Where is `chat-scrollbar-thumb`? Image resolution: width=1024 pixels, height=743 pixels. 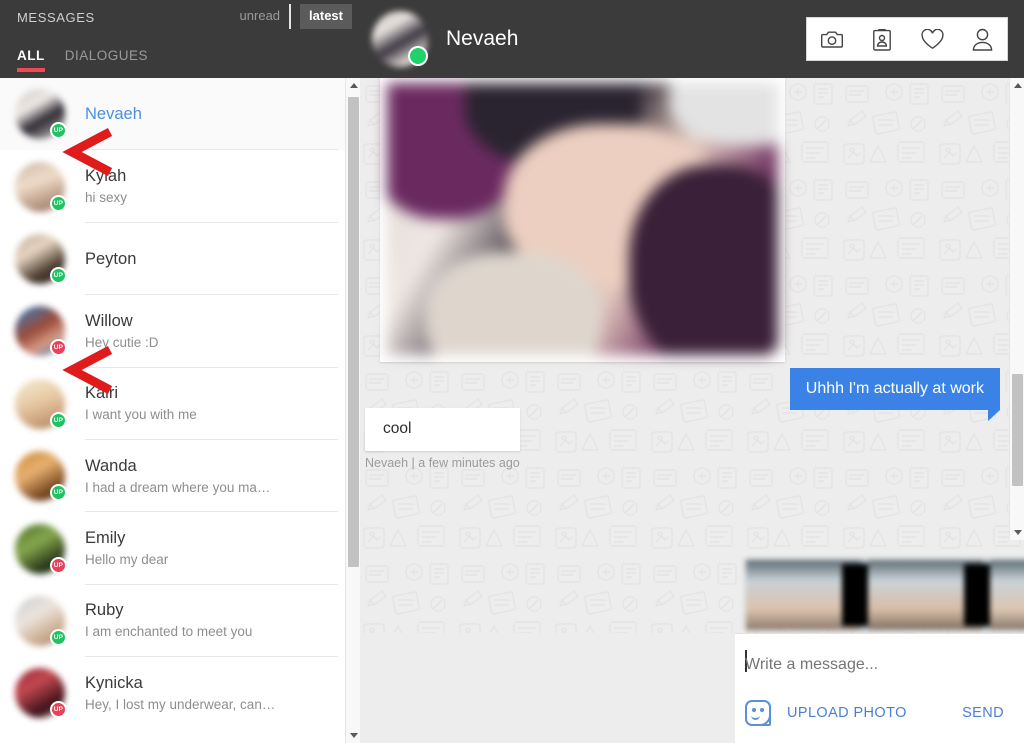
chat-scrollbar-thumb is located at coordinates (1017, 430).